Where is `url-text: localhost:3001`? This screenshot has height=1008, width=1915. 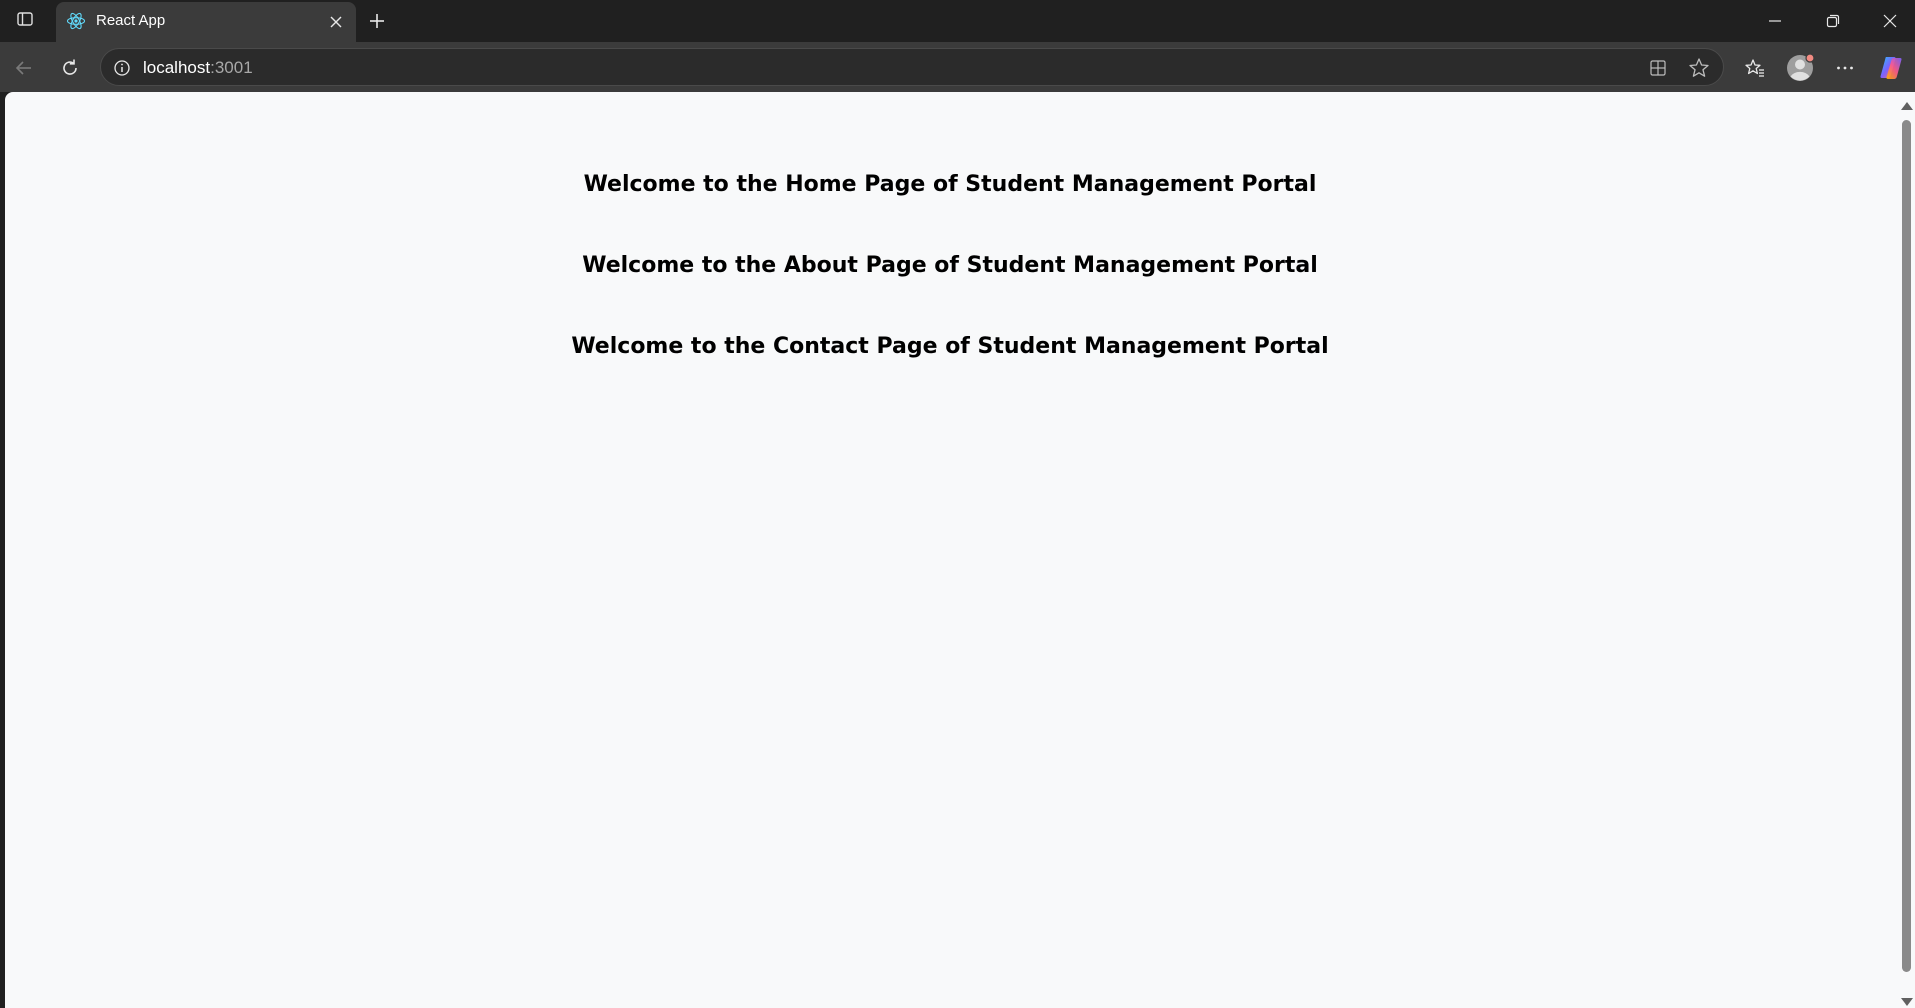
url-text: localhost:3001 is located at coordinates (198, 68).